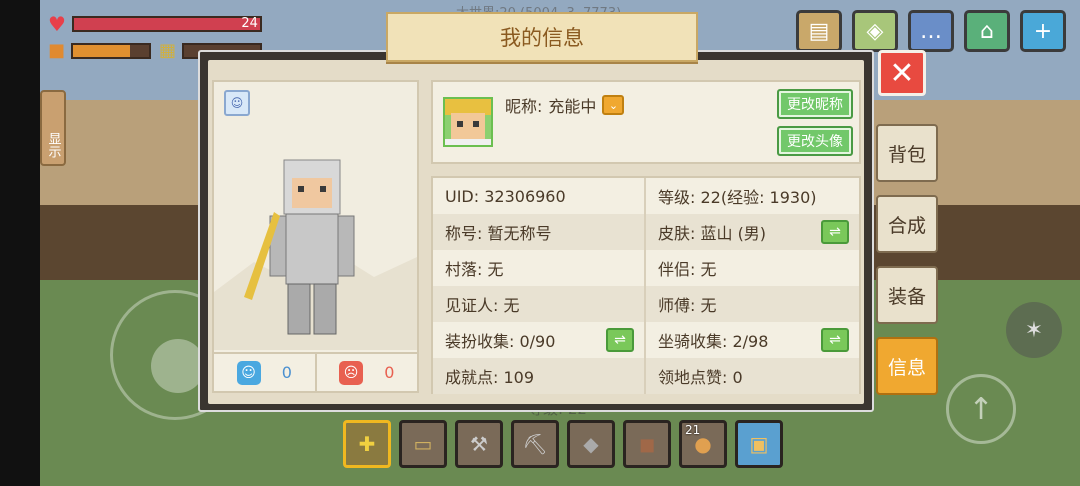 The height and width of the screenshot is (486, 1080). Describe the element at coordinates (20, 243) in the screenshot. I see `screen-edge` at that location.